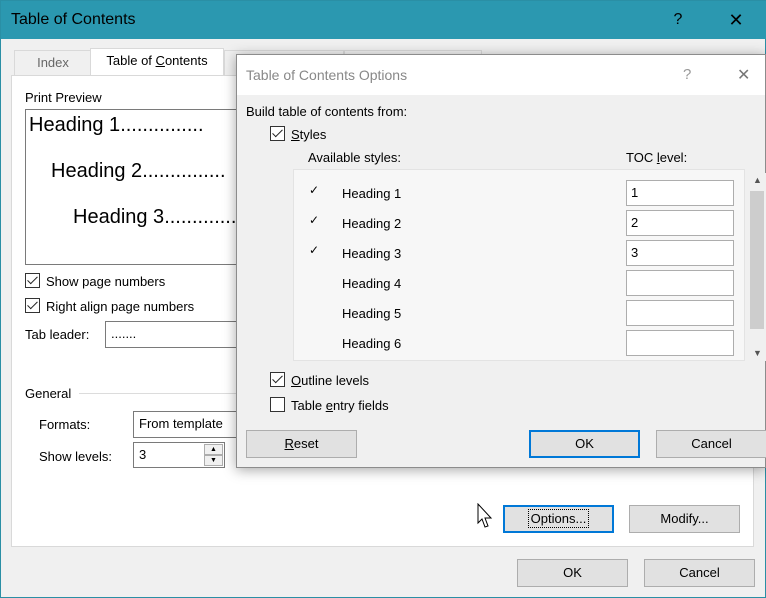 Image resolution: width=766 pixels, height=598 pixels. Describe the element at coordinates (213, 460) in the screenshot. I see `spin-down-icon: ▼` at that location.